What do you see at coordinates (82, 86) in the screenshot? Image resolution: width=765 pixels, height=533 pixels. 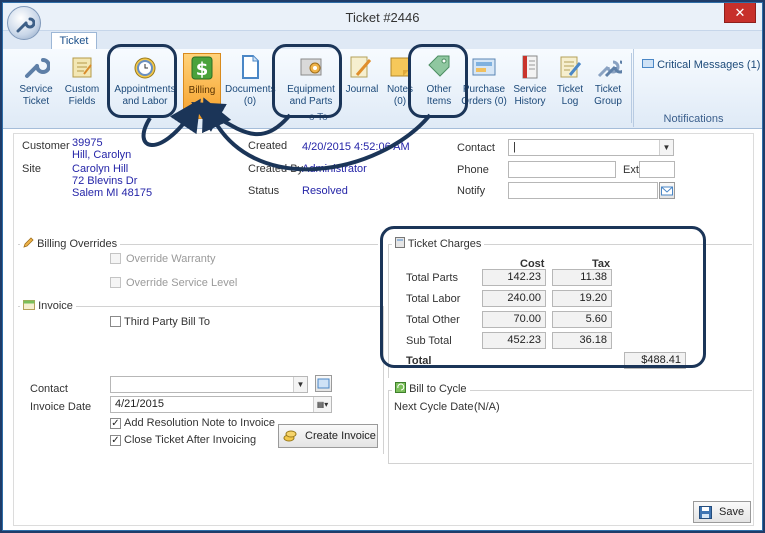 I see `custom-fields-button: Custom Fields` at bounding box center [82, 86].